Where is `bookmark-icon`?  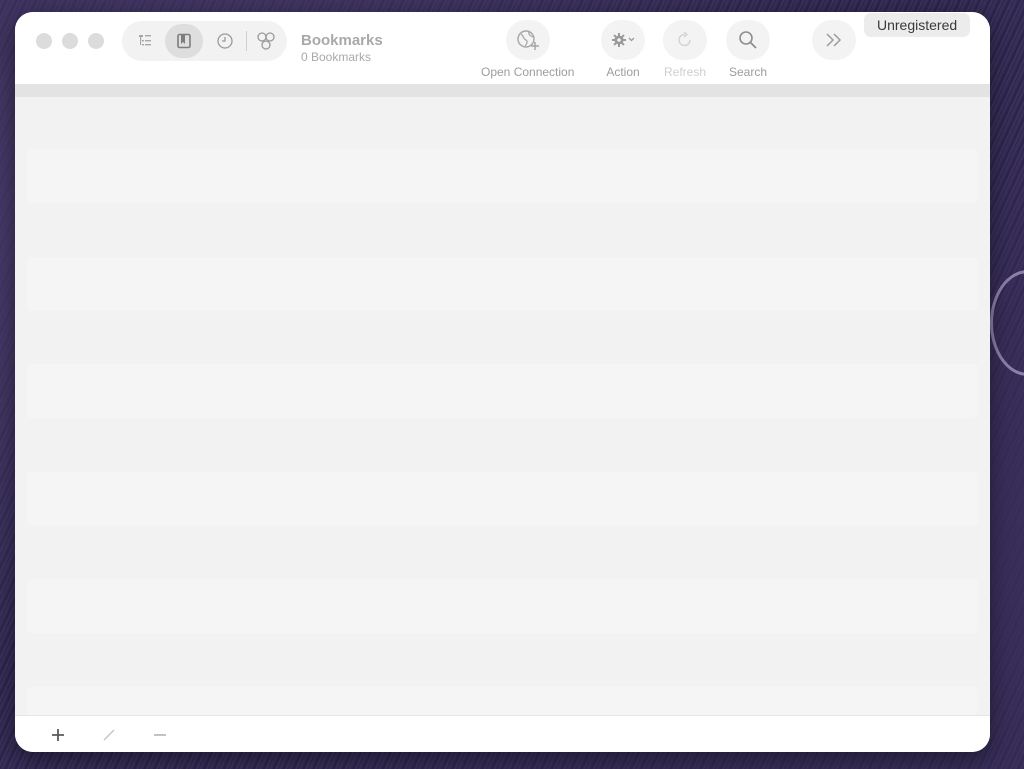
bookmark-icon is located at coordinates (184, 41).